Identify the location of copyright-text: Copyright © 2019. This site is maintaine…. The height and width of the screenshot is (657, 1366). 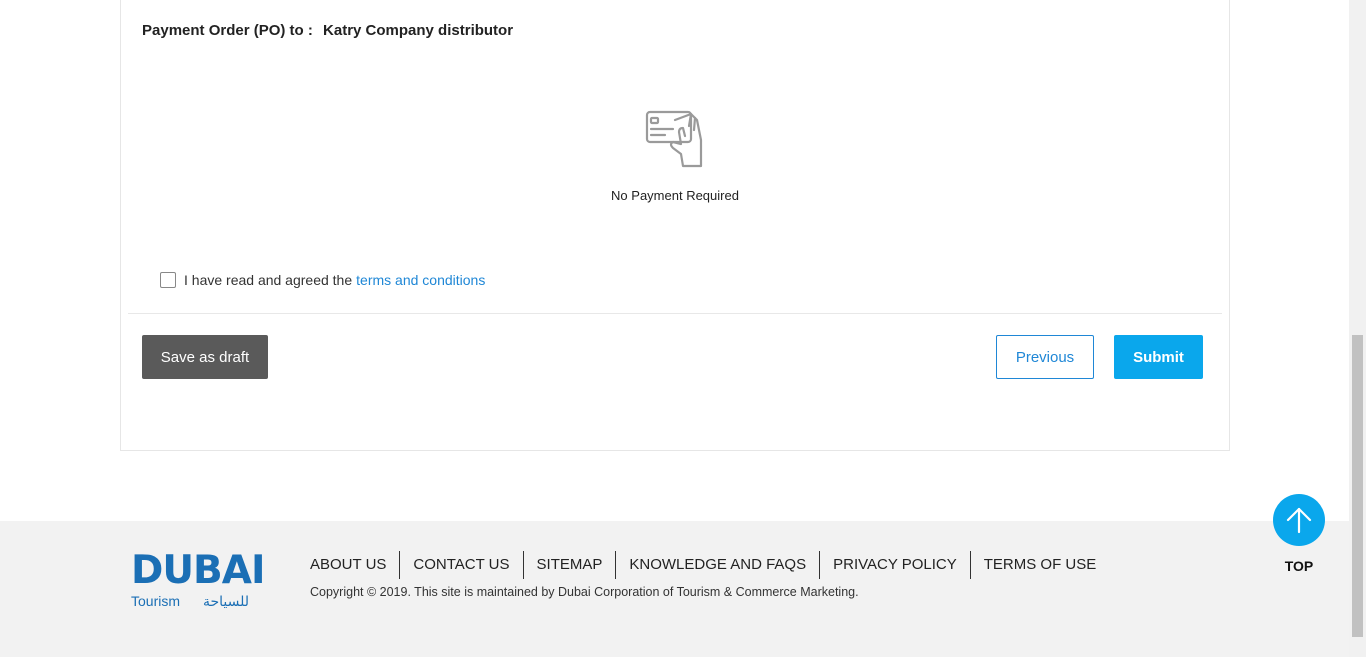
(584, 592).